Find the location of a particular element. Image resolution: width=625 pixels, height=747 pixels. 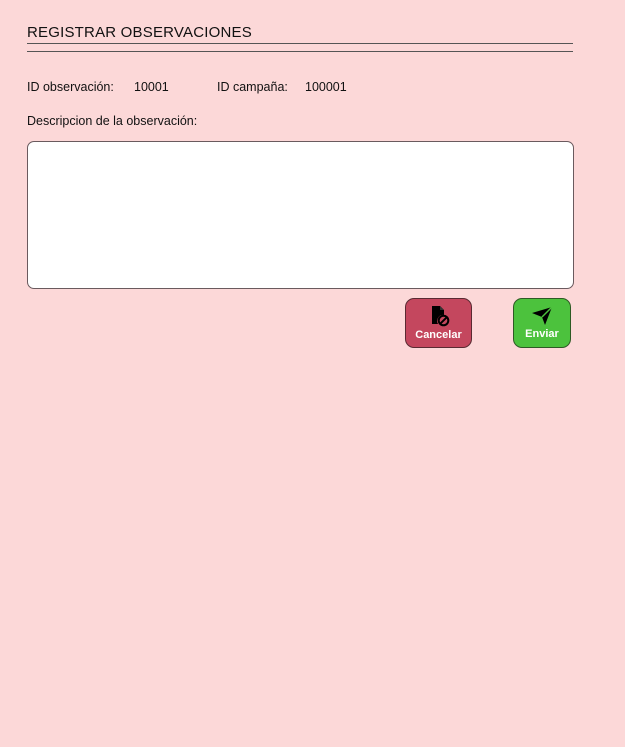

send-button: Enviar is located at coordinates (542, 323).